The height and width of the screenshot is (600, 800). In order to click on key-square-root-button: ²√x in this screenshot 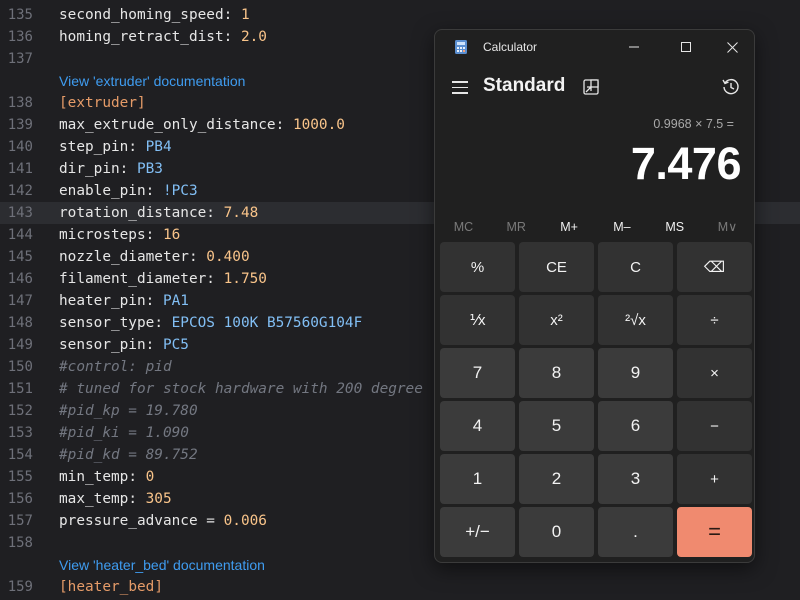, I will do `click(635, 320)`.